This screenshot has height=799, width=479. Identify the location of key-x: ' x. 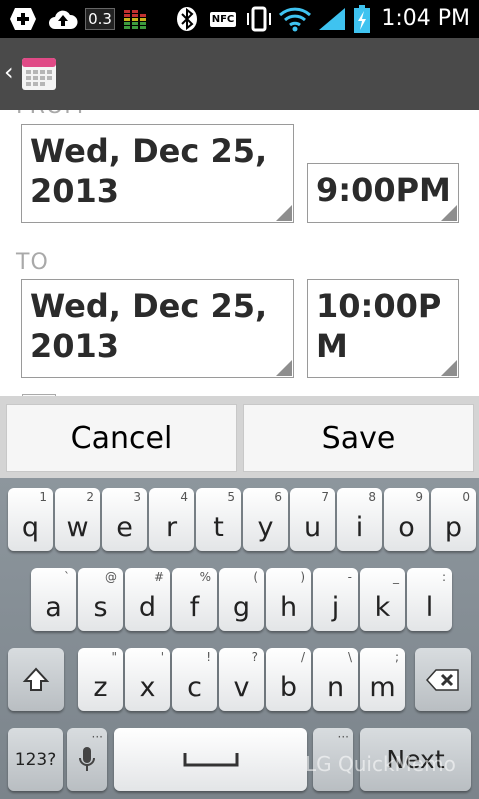
(147, 679).